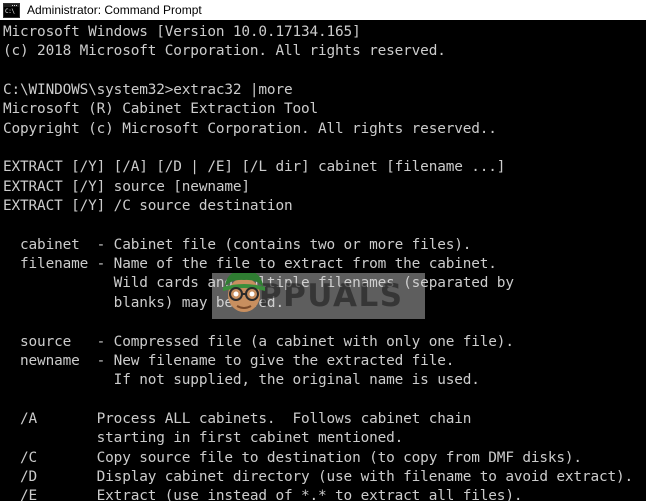 This screenshot has width=646, height=501. Describe the element at coordinates (161, 109) in the screenshot. I see `console-line: Microsoft (R) Cabinet Extraction Tool` at that location.